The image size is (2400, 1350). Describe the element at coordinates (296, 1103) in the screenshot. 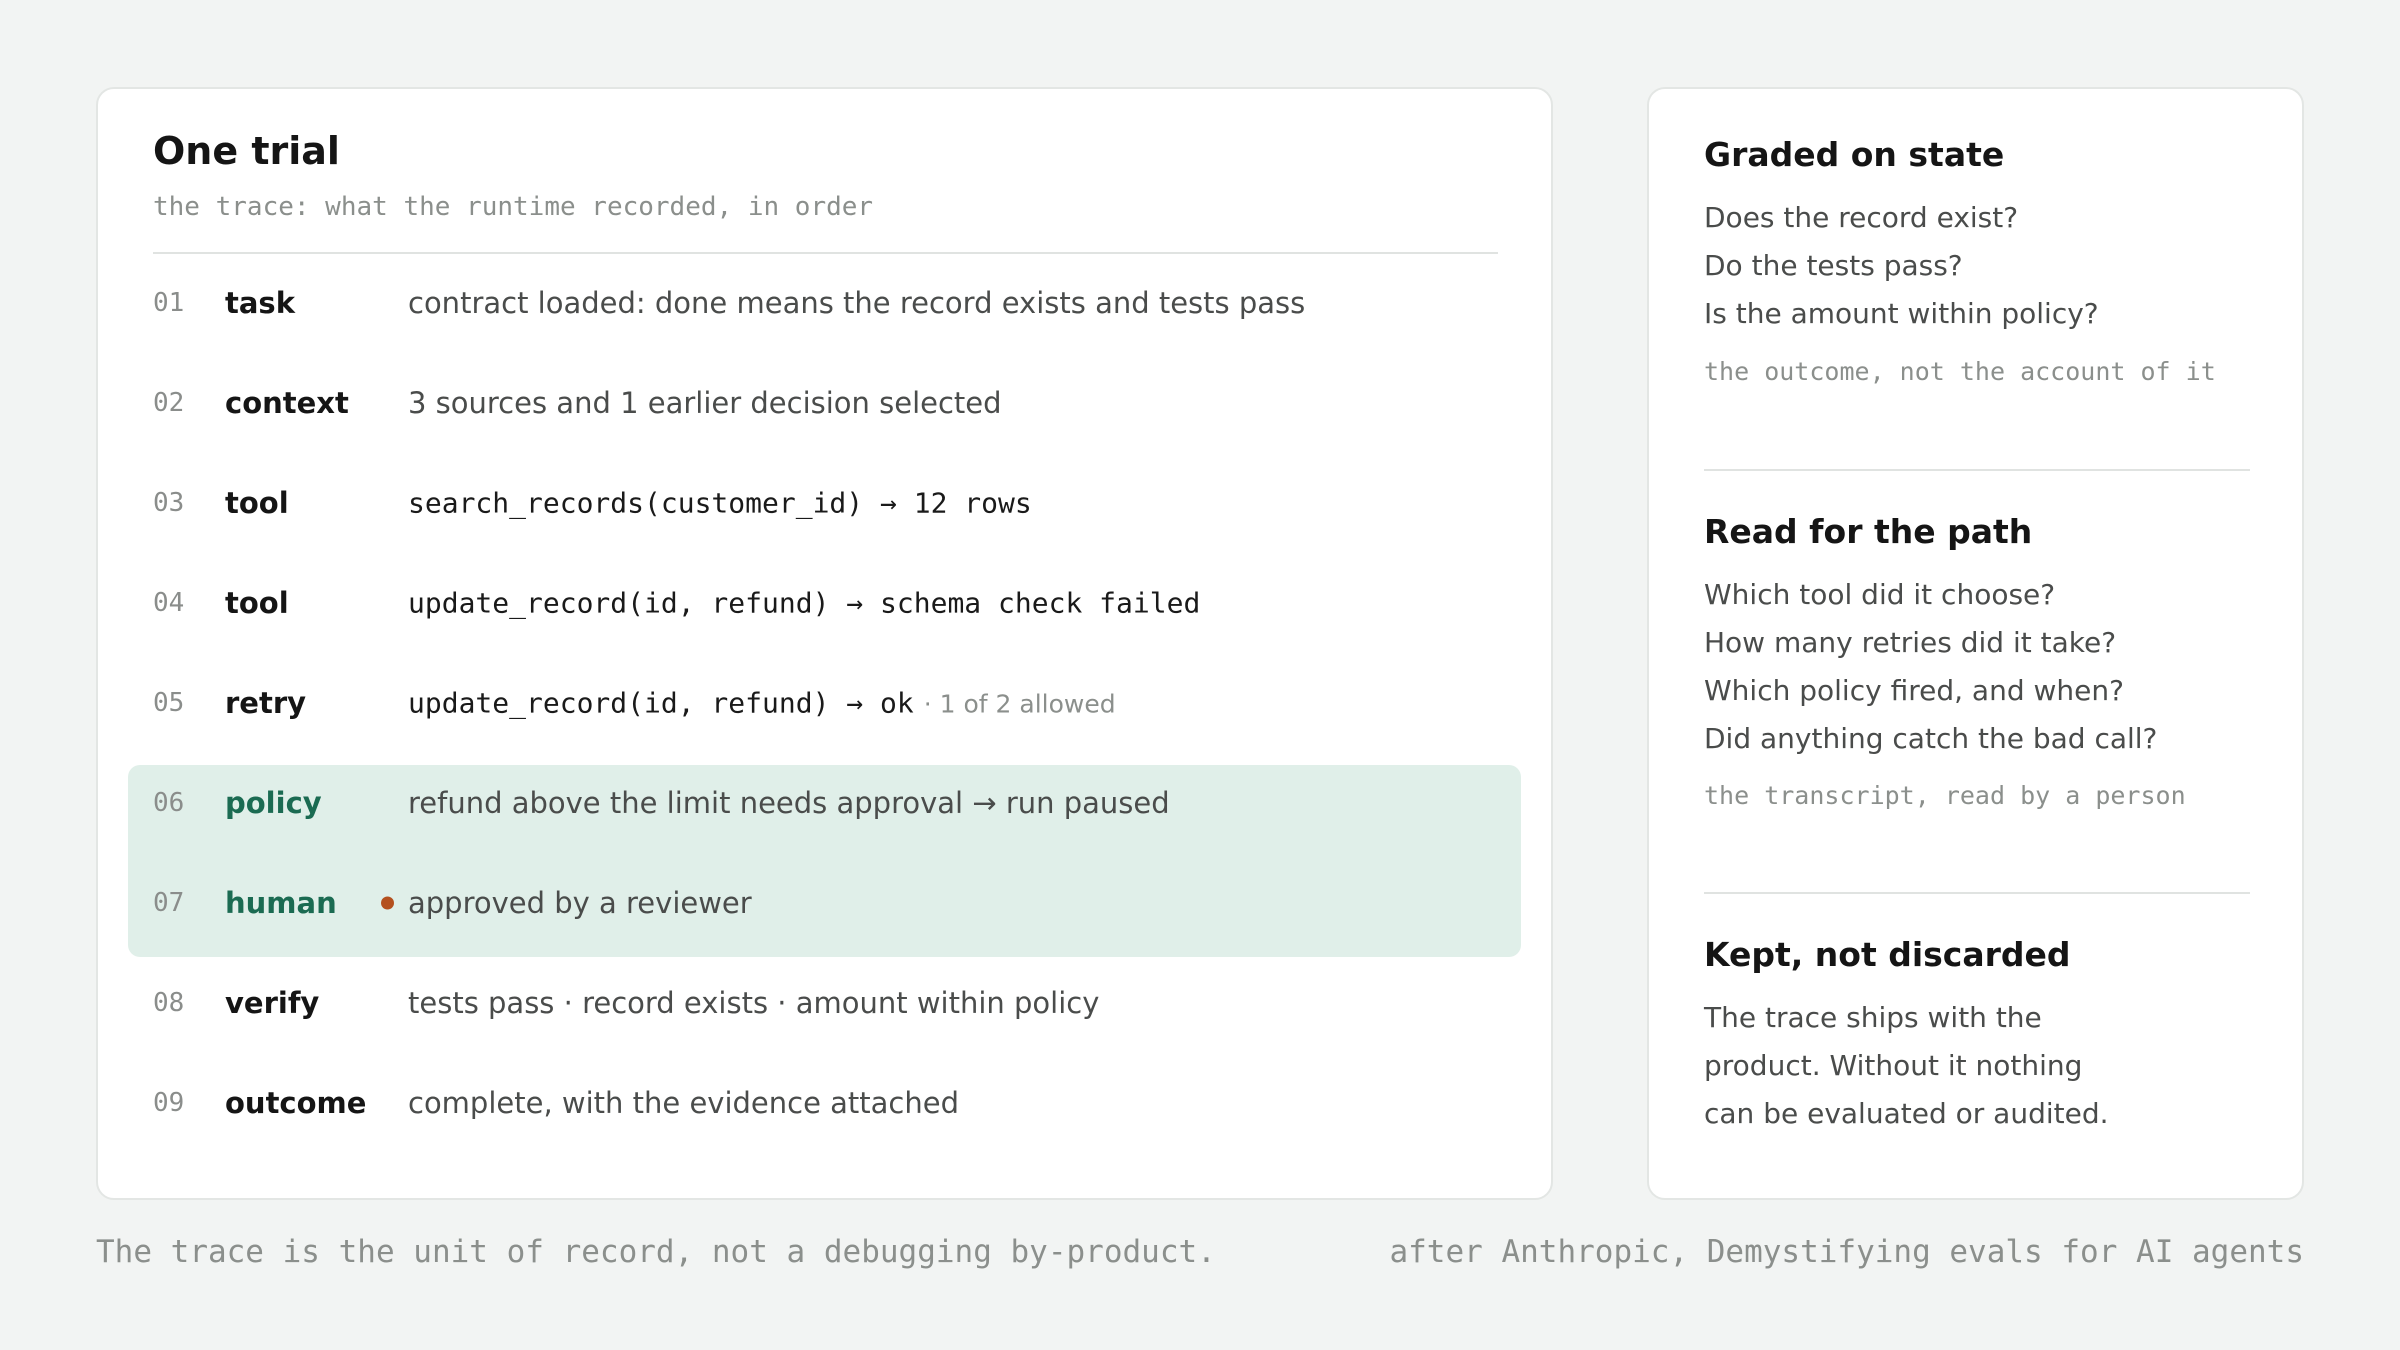

I see `step-label: outcome` at that location.